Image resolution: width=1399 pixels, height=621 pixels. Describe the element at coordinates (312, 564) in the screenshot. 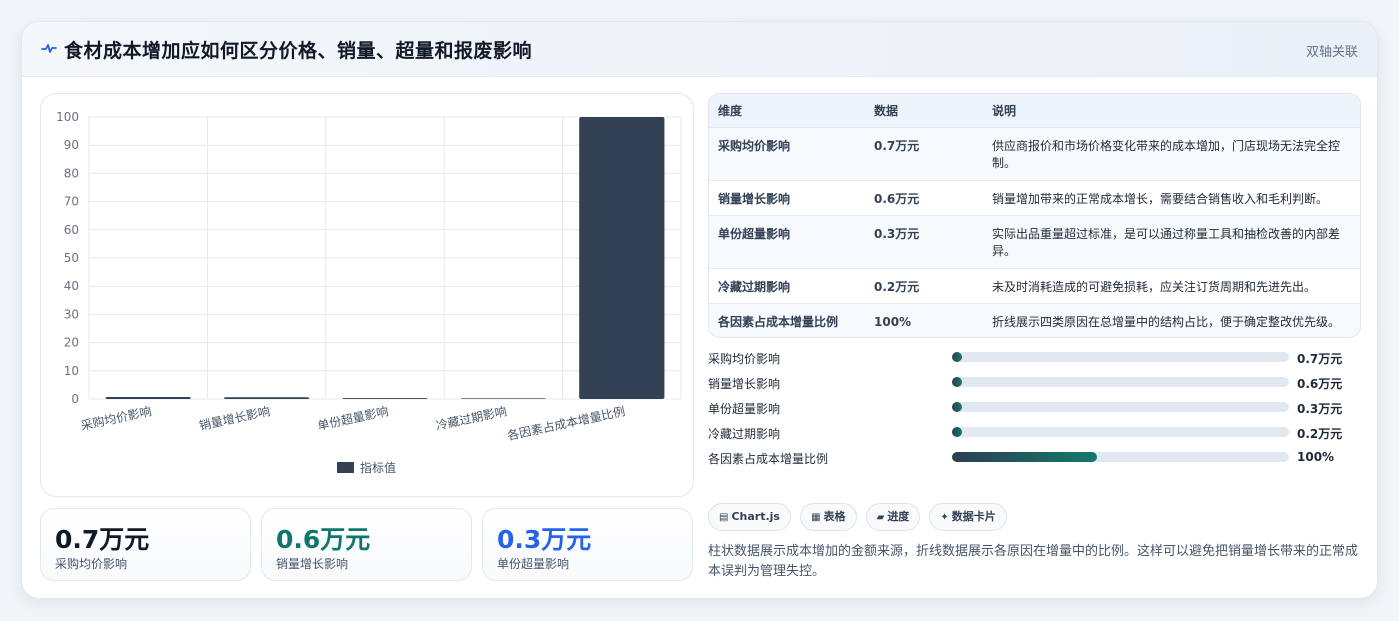

I see `kpi-label: 销量增长影响` at that location.